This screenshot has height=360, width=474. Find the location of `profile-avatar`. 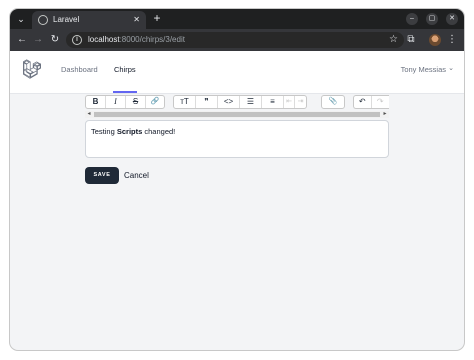

profile-avatar is located at coordinates (435, 40).